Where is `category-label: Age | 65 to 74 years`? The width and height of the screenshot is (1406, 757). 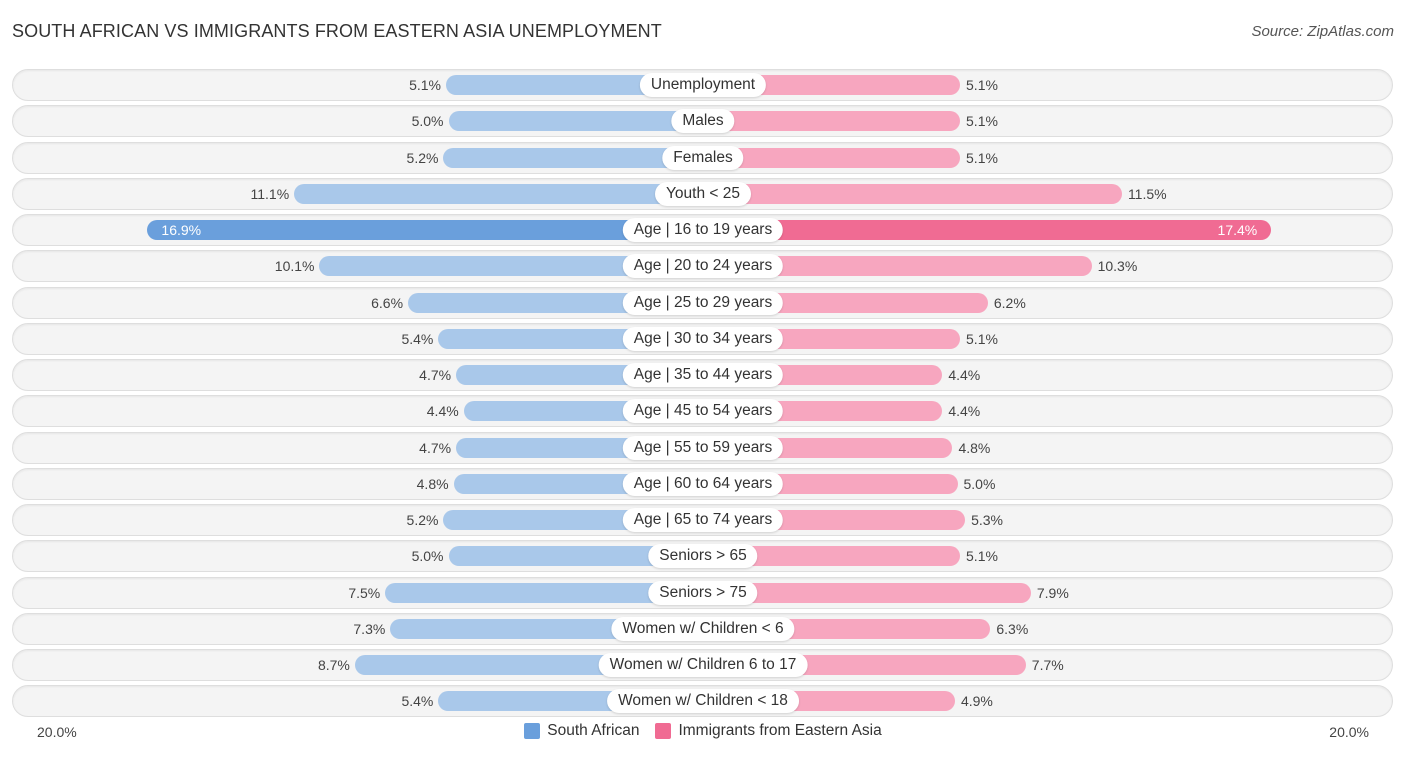 category-label: Age | 65 to 74 years is located at coordinates (703, 520).